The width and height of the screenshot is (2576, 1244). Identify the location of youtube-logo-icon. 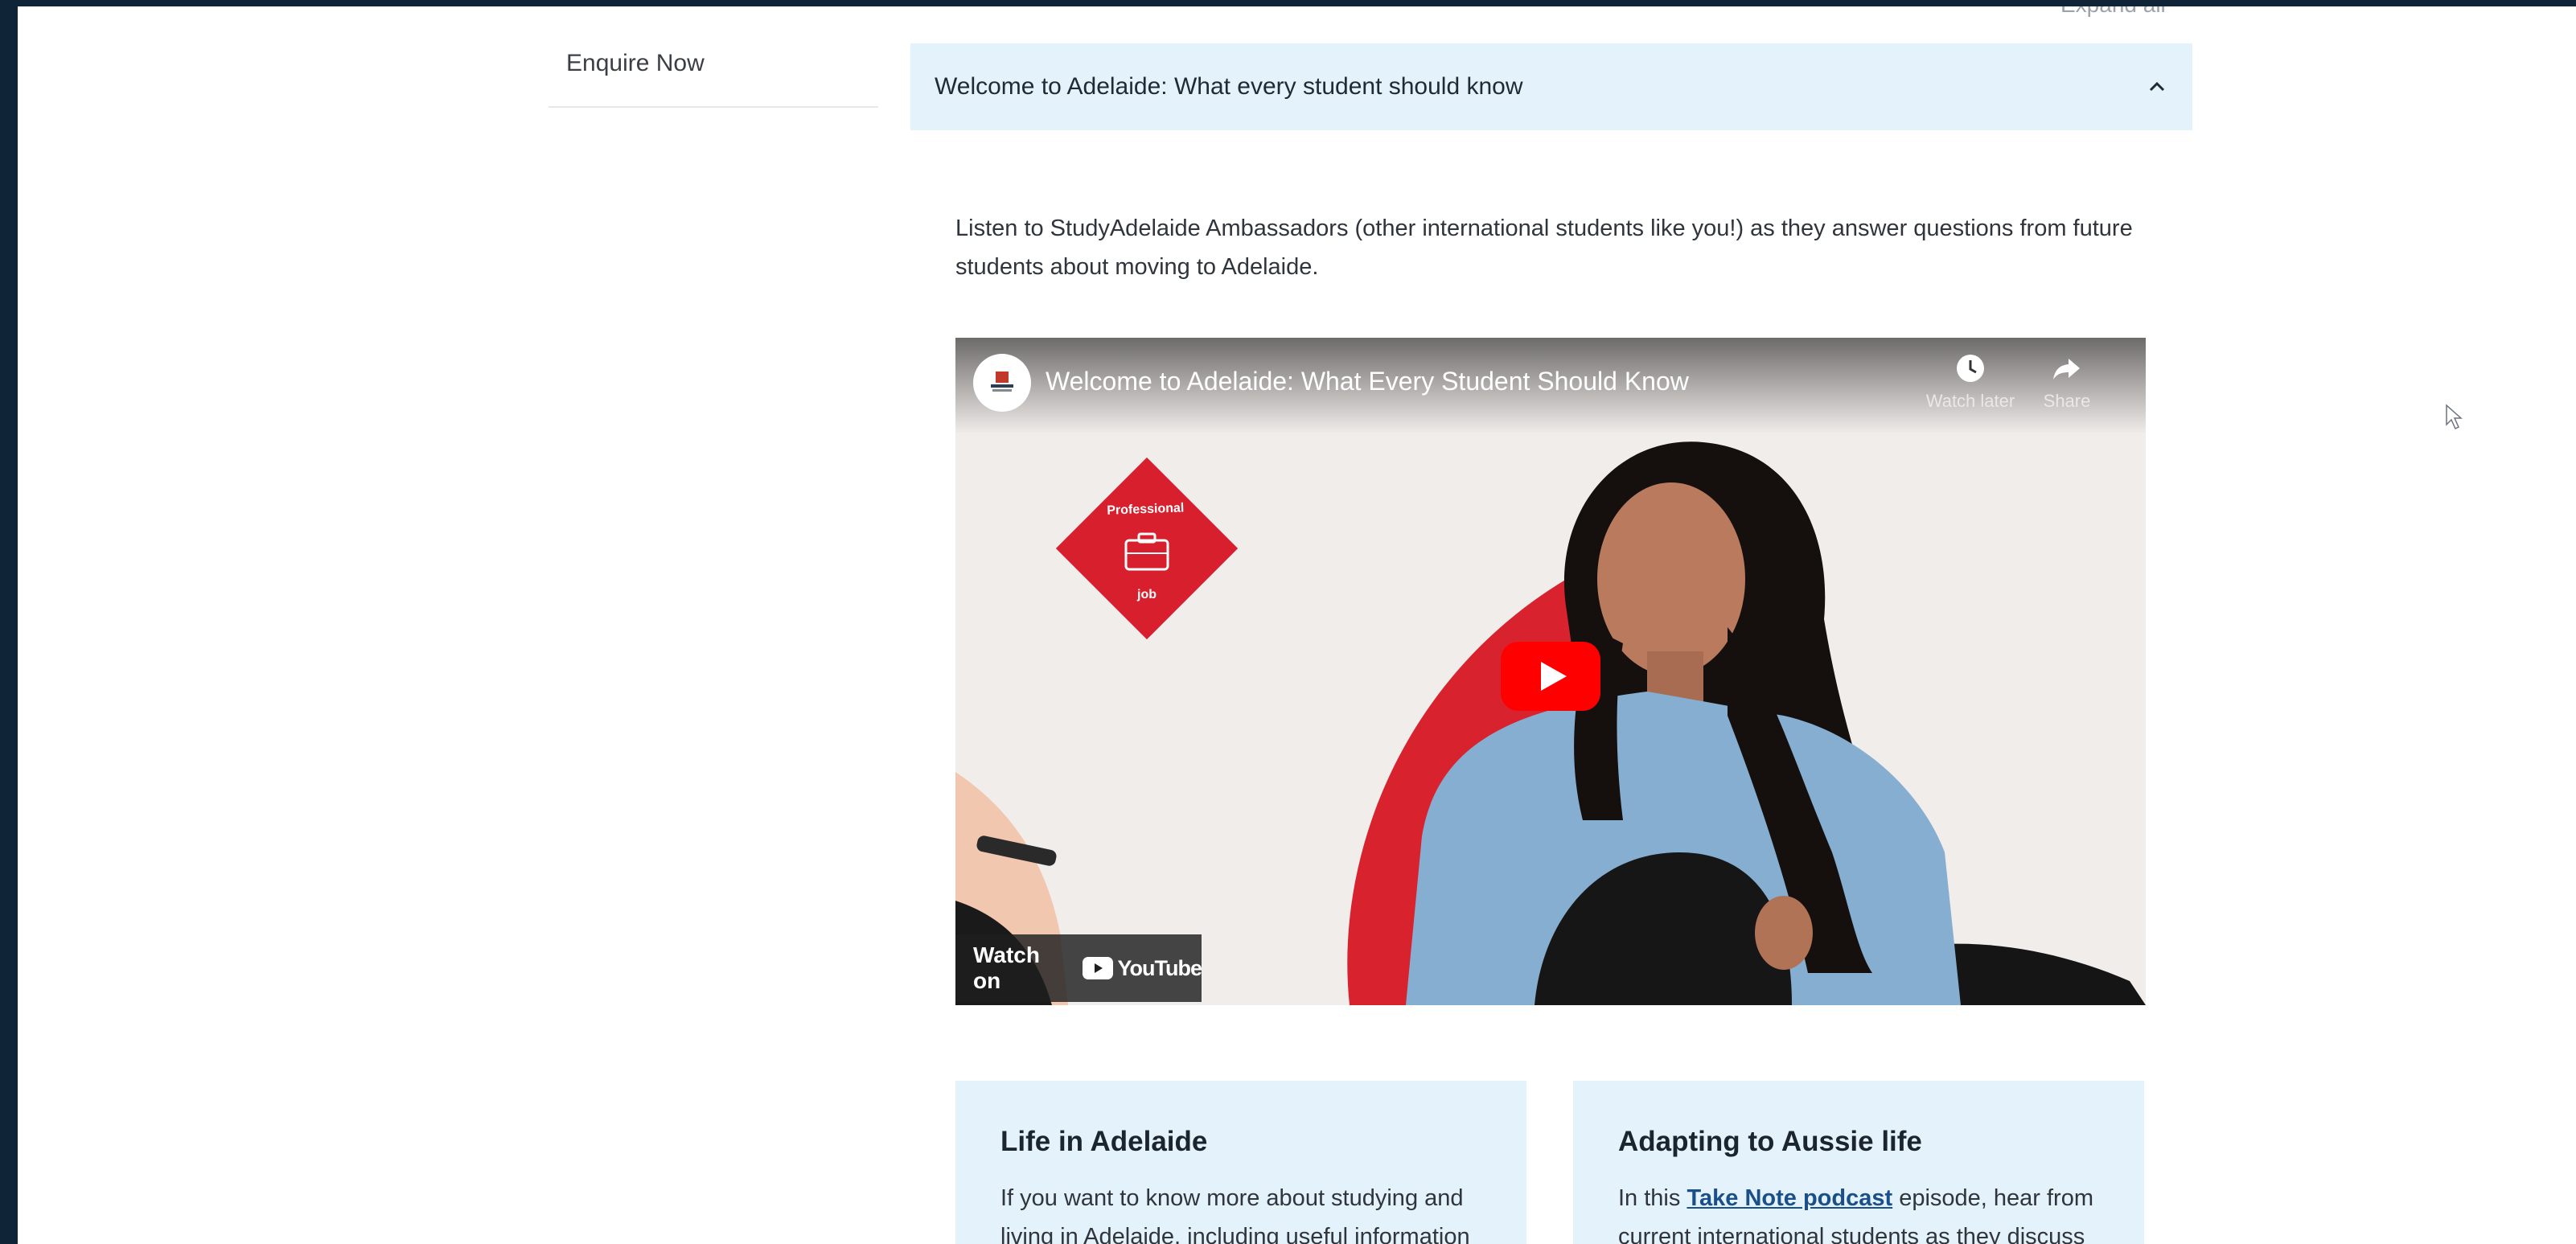
(1097, 968).